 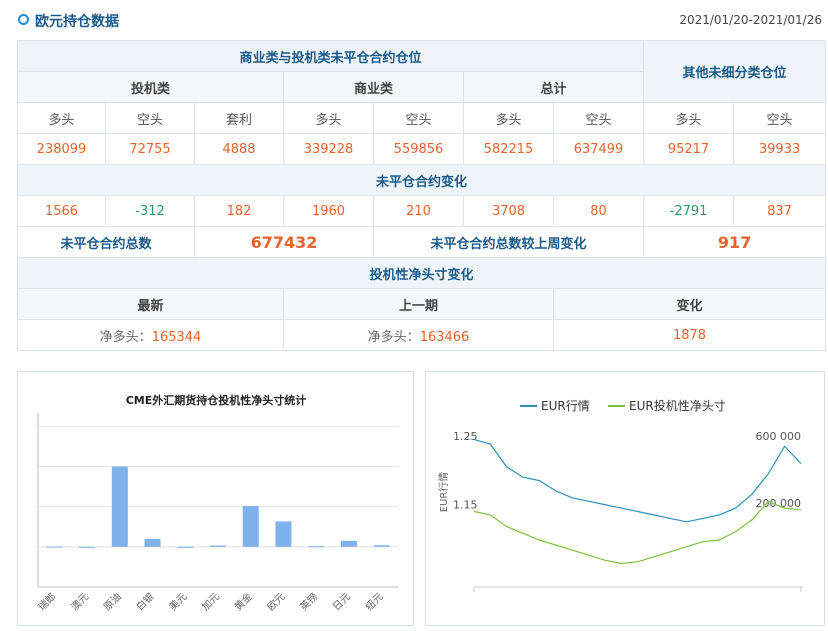 What do you see at coordinates (23, 19) in the screenshot?
I see `circle-icon` at bounding box center [23, 19].